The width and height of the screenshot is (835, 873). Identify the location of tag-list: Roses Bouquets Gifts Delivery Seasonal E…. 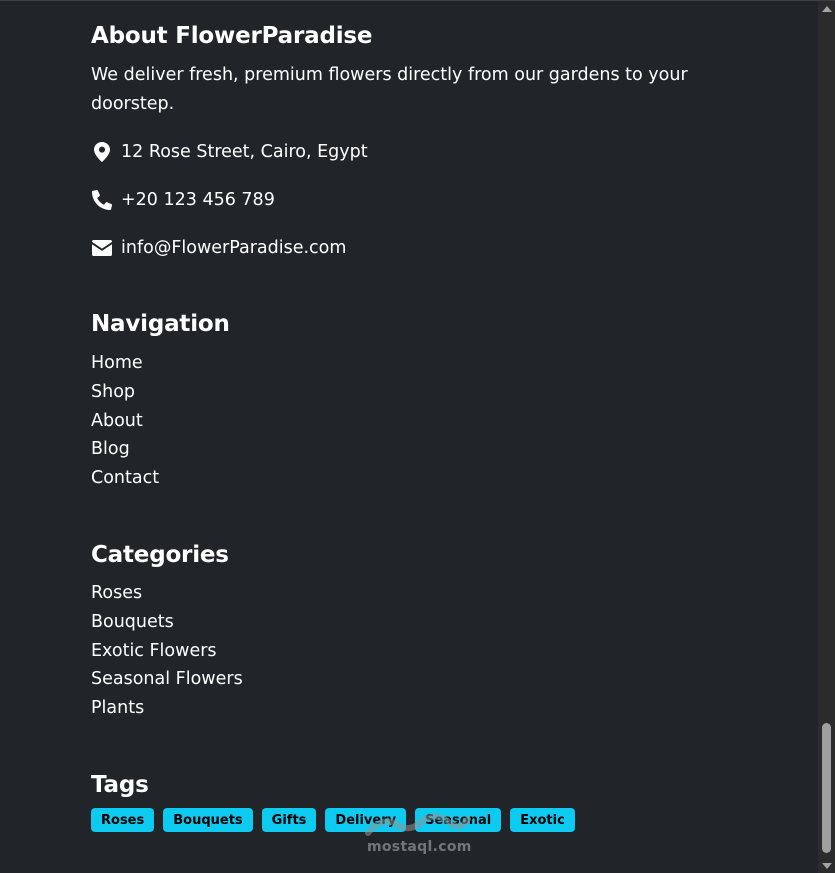
(333, 820).